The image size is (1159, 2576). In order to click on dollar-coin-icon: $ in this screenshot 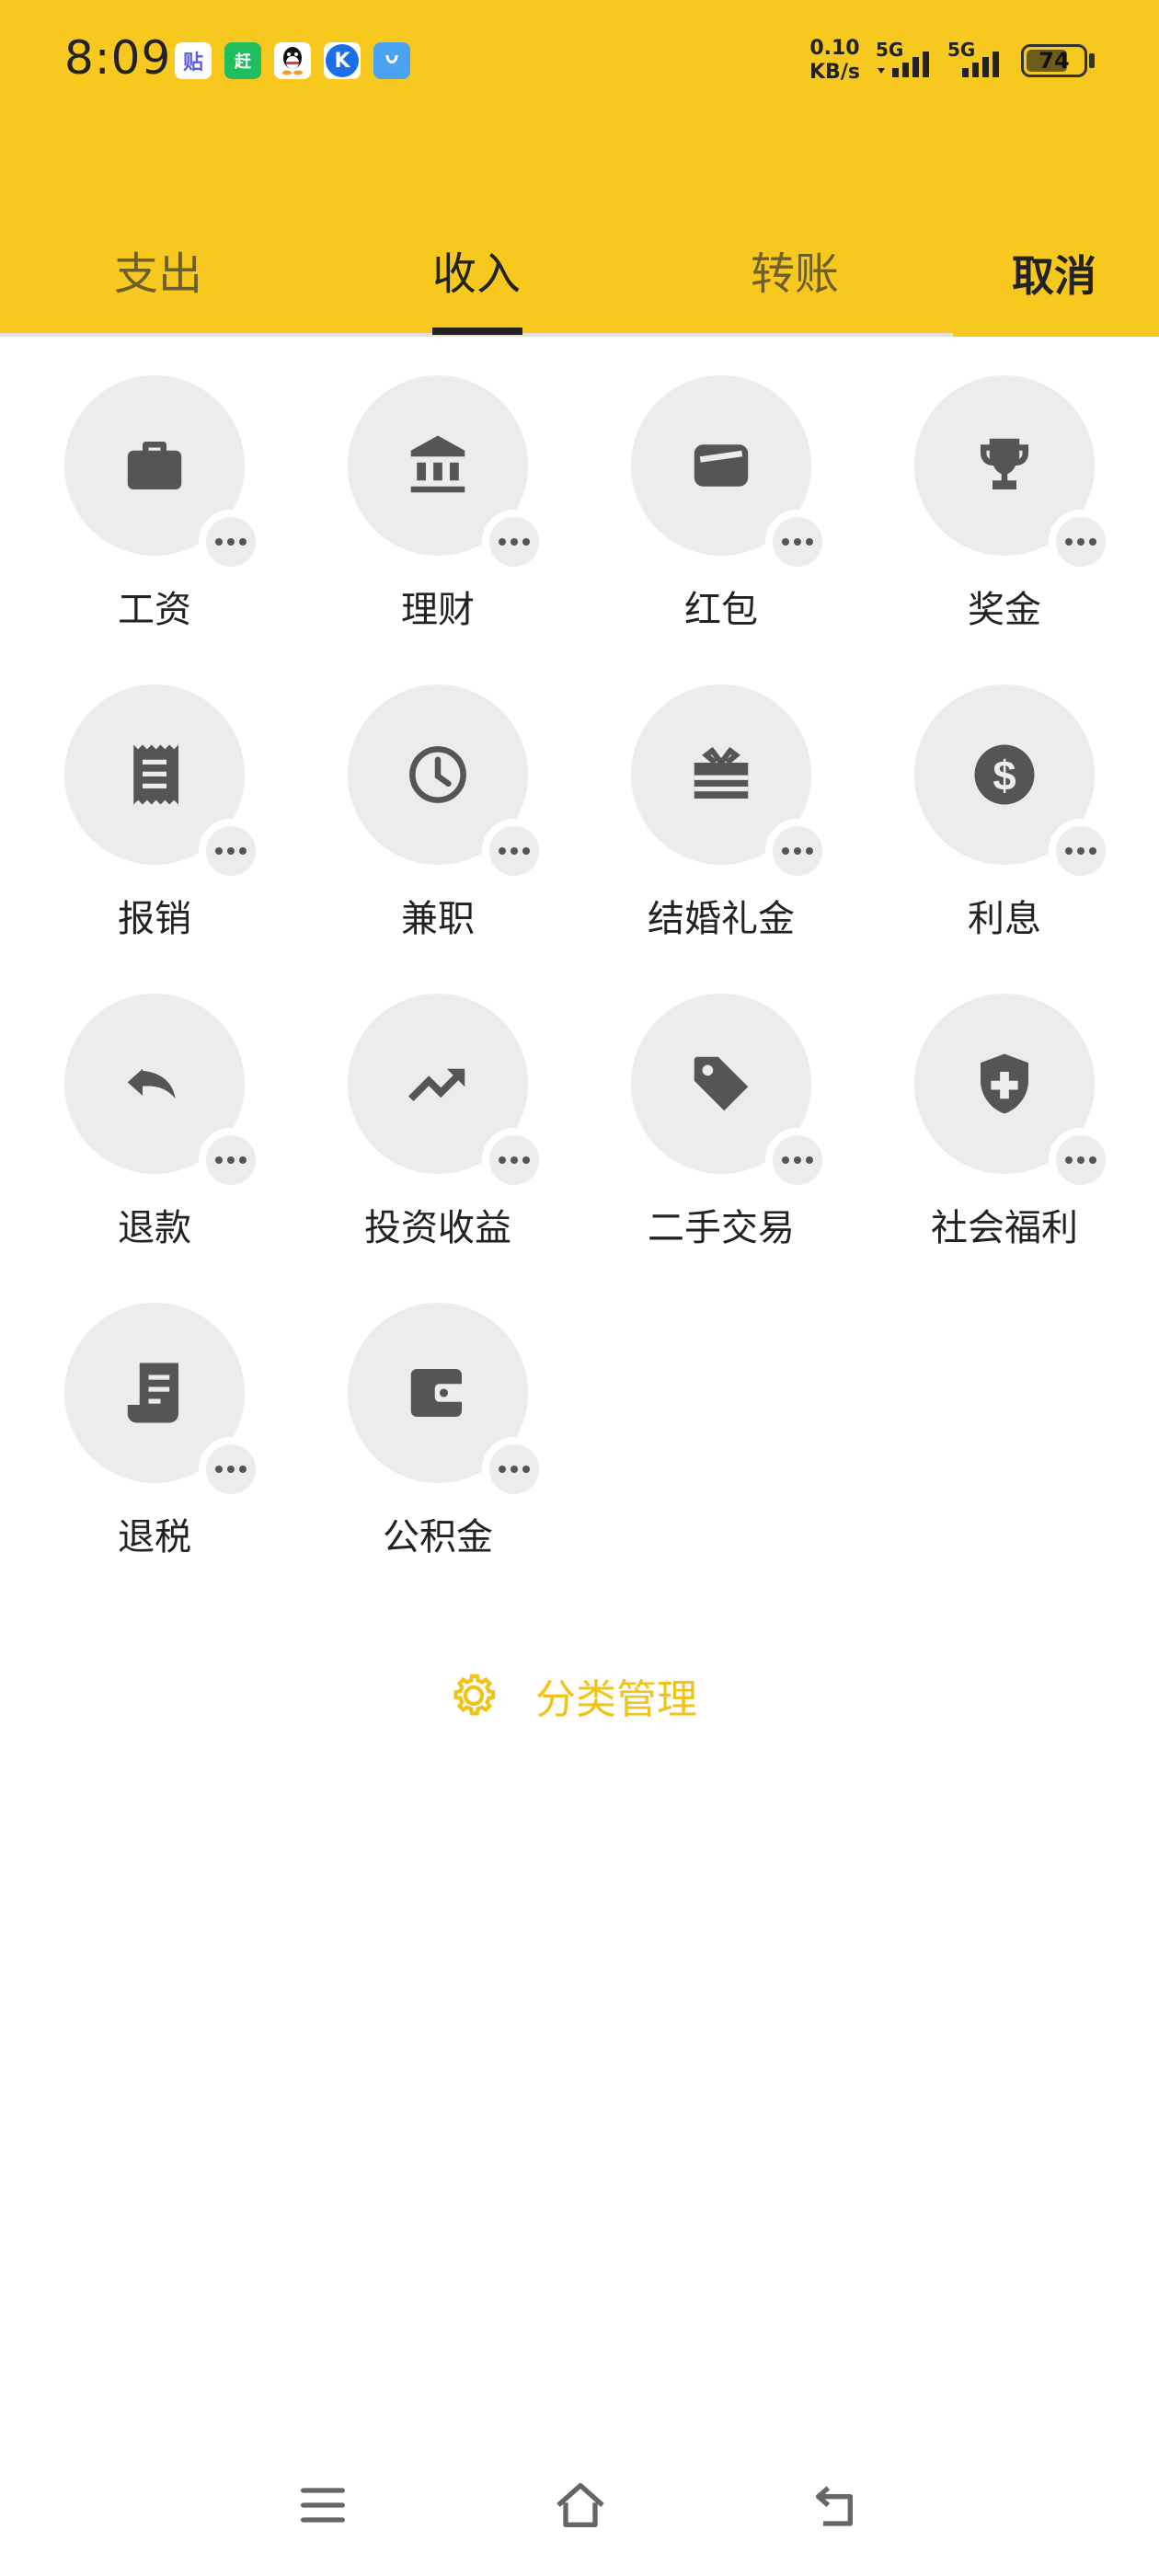, I will do `click(1004, 774)`.